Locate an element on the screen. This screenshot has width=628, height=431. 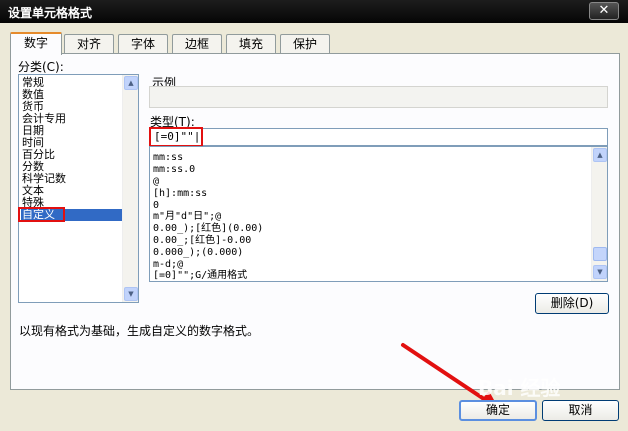
tab-fill: 填充 is located at coordinates (251, 43).